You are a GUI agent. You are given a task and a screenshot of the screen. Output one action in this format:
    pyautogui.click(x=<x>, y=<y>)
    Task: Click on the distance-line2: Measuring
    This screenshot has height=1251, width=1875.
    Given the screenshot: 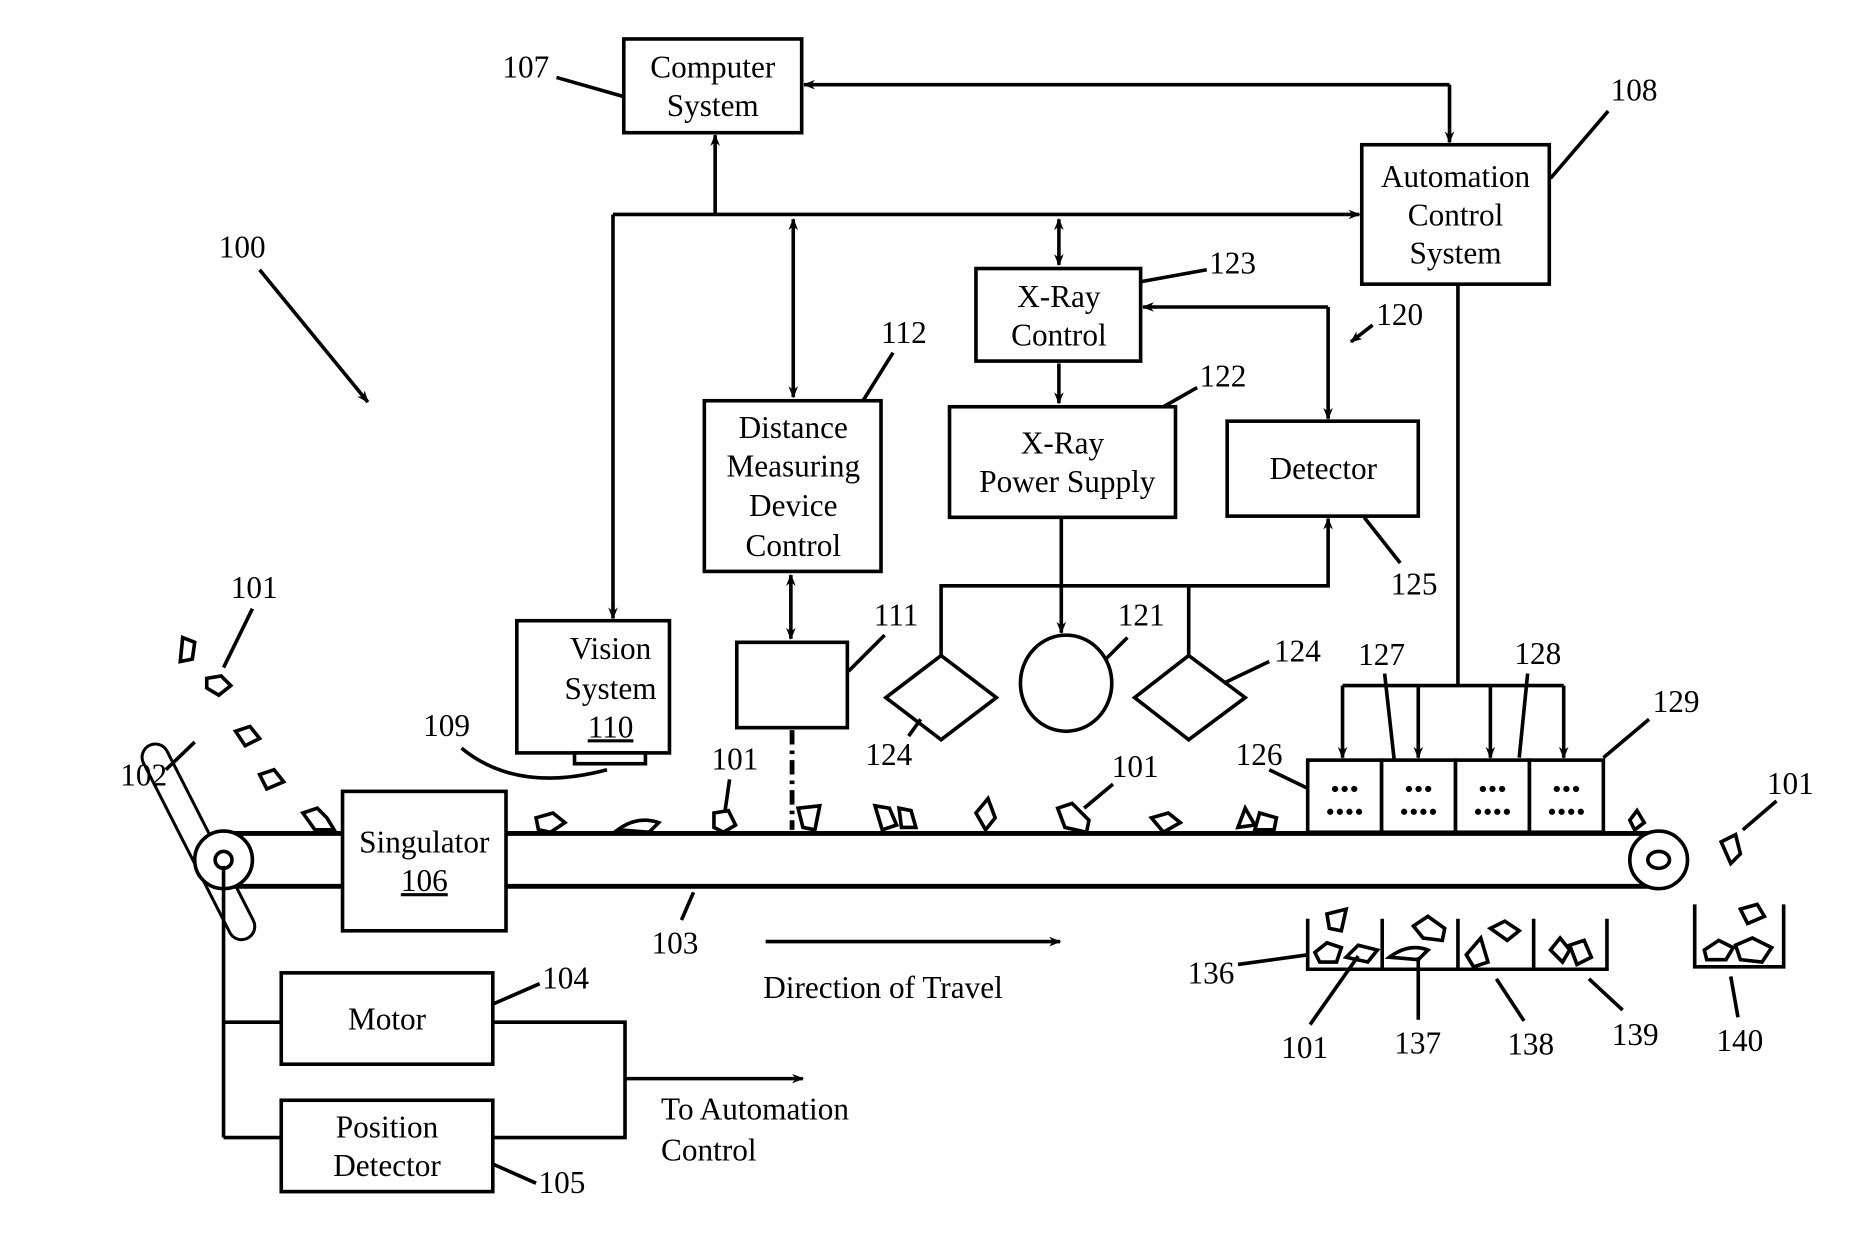 What is the action you would take?
    pyautogui.click(x=793, y=465)
    